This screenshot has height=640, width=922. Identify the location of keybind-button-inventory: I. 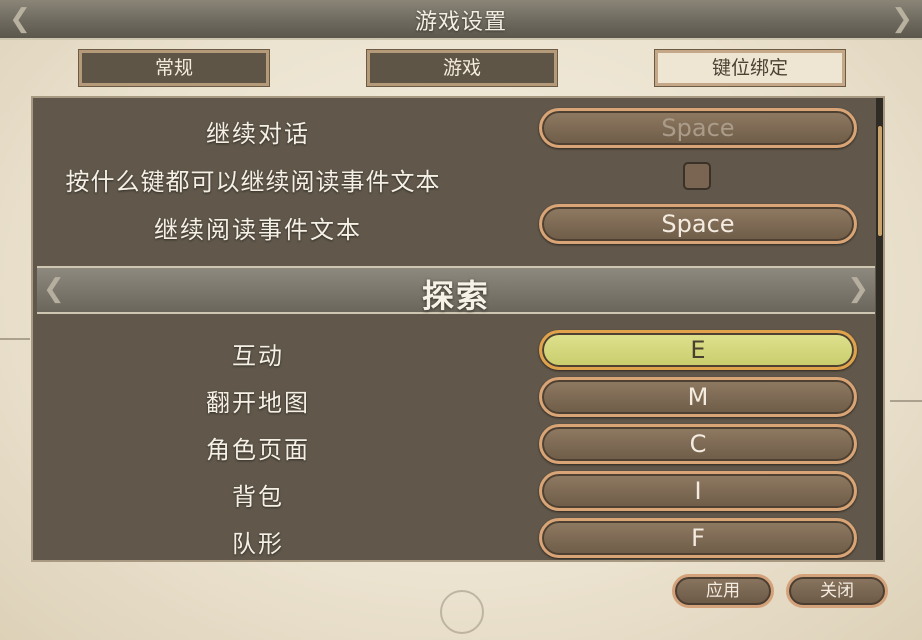
(698, 491).